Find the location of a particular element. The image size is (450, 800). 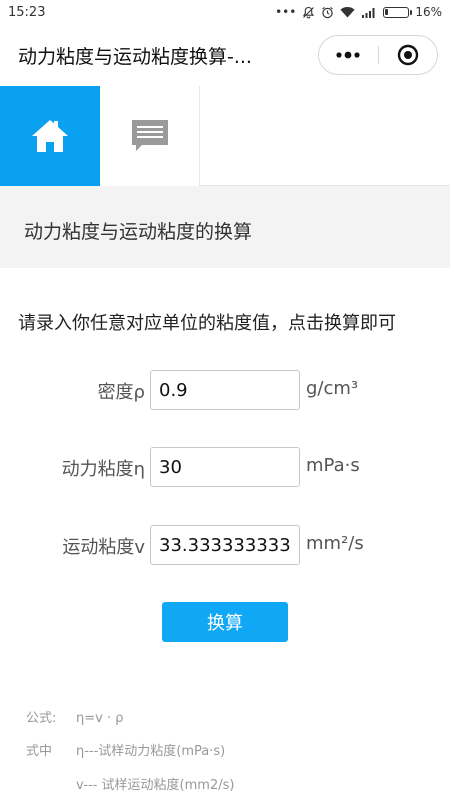

formula-label: 公式: is located at coordinates (41, 718).